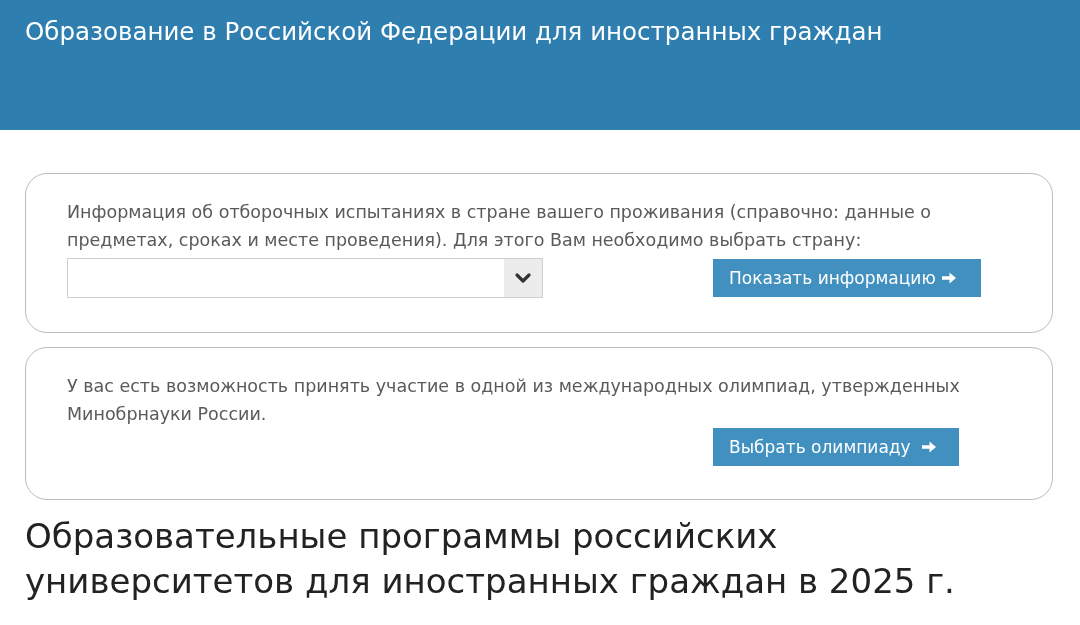 The width and height of the screenshot is (1080, 625). What do you see at coordinates (836, 447) in the screenshot?
I see `action-button: Выбрать олимпиаду` at bounding box center [836, 447].